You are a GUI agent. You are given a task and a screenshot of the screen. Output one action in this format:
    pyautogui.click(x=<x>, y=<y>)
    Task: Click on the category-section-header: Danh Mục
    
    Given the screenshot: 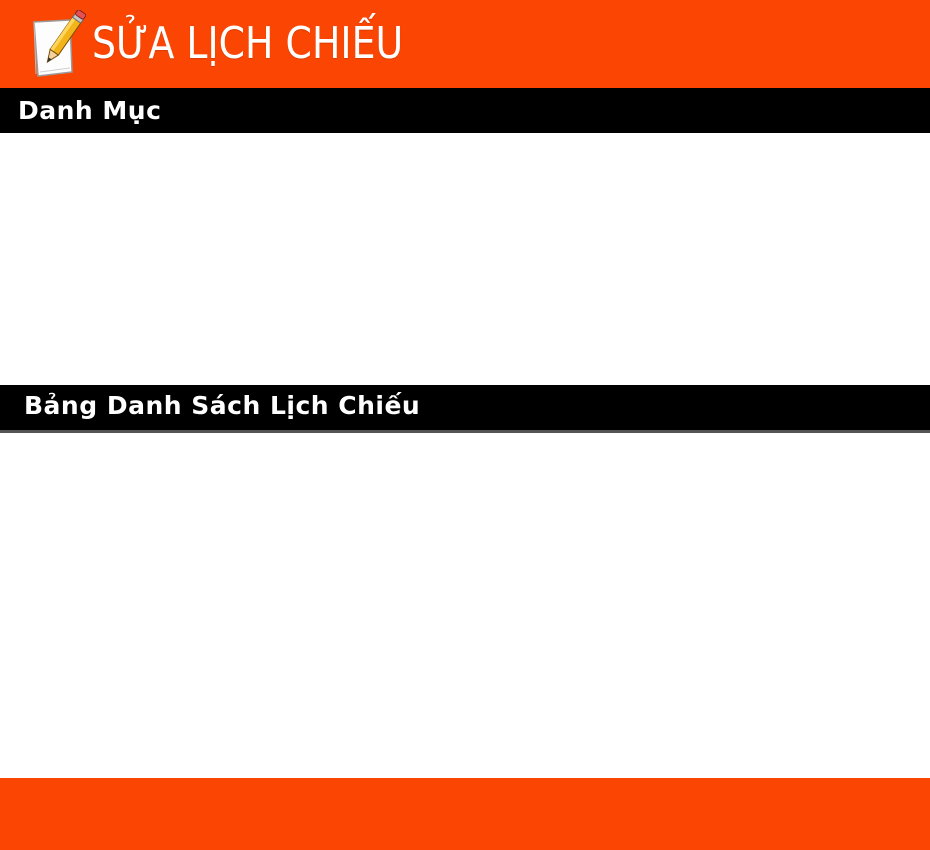 What is the action you would take?
    pyautogui.click(x=465, y=110)
    